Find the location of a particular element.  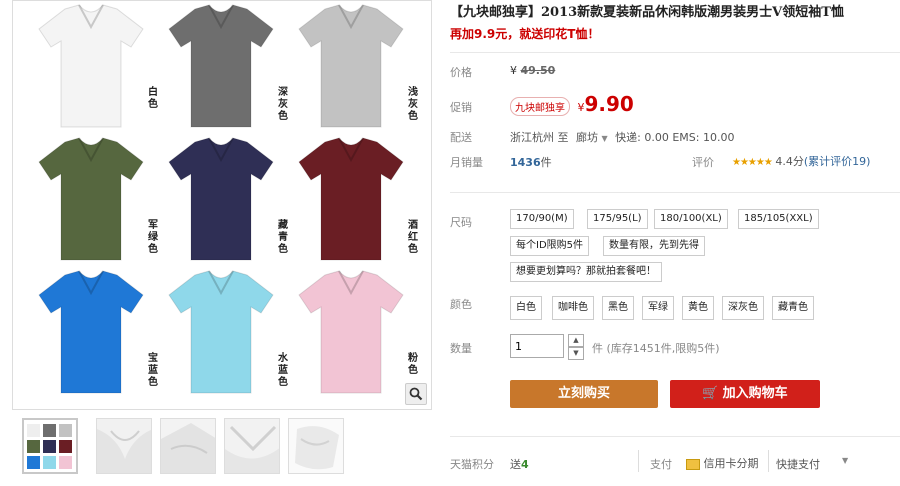

product-title: 【九块邮独享】2013新款夏装新品休闲韩版潮男装男士V领短袖T恤 is located at coordinates (647, 12).